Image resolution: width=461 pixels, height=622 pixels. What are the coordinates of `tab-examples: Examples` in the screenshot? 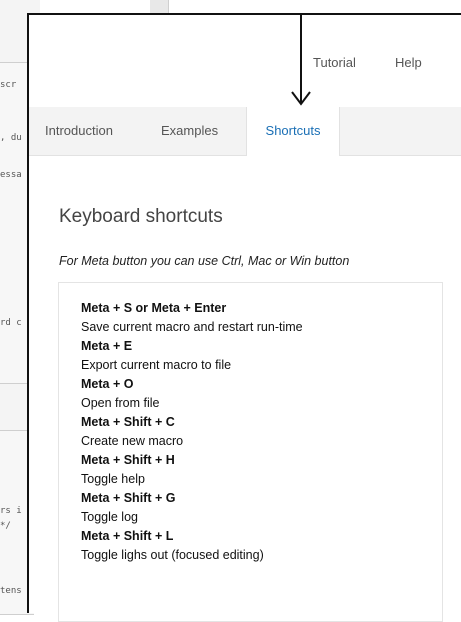 It's located at (189, 131).